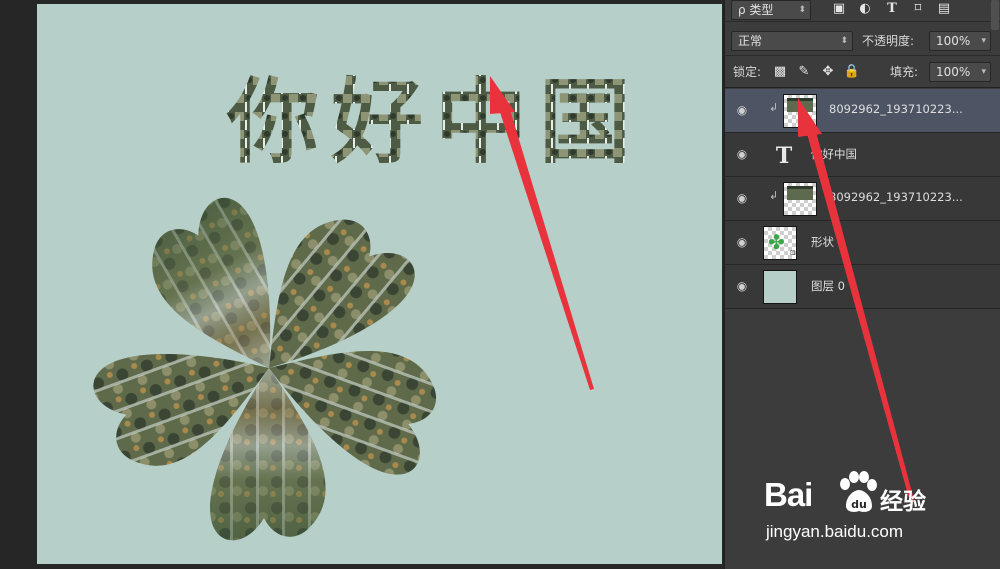 The image size is (1000, 569). What do you see at coordinates (859, 504) in the screenshot?
I see `svg-text: du` at bounding box center [859, 504].